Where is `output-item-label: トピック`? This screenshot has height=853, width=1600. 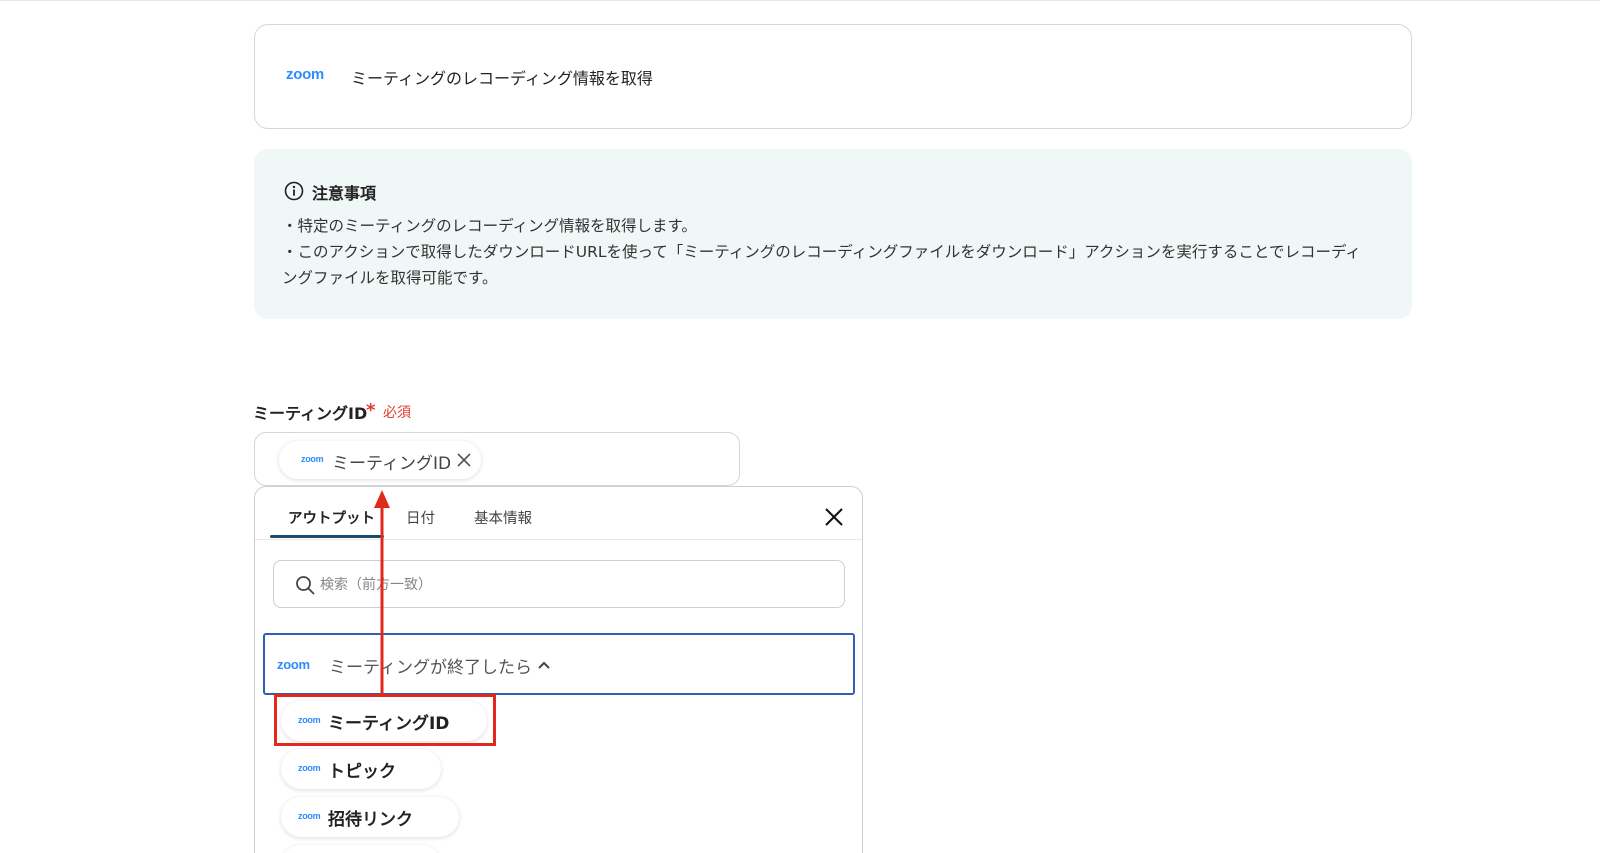 output-item-label: トピック is located at coordinates (362, 772).